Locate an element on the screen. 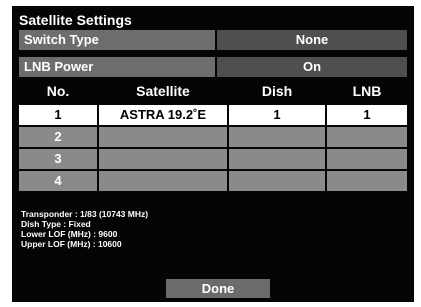  switch-type-row: Switch Type None is located at coordinates (213, 40).